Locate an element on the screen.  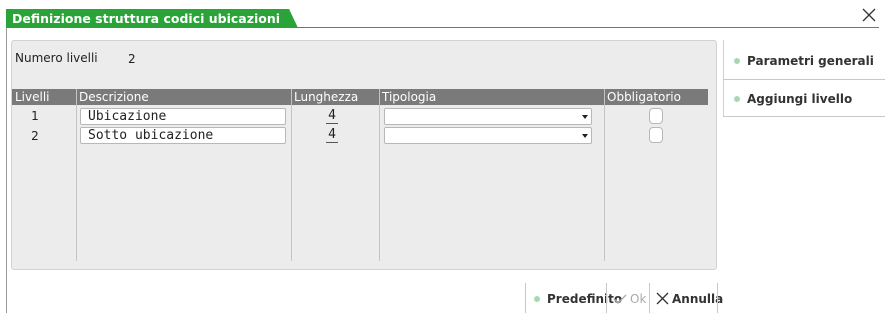
side-item-aggiungi-livello: Aggiungi livello is located at coordinates (793, 99).